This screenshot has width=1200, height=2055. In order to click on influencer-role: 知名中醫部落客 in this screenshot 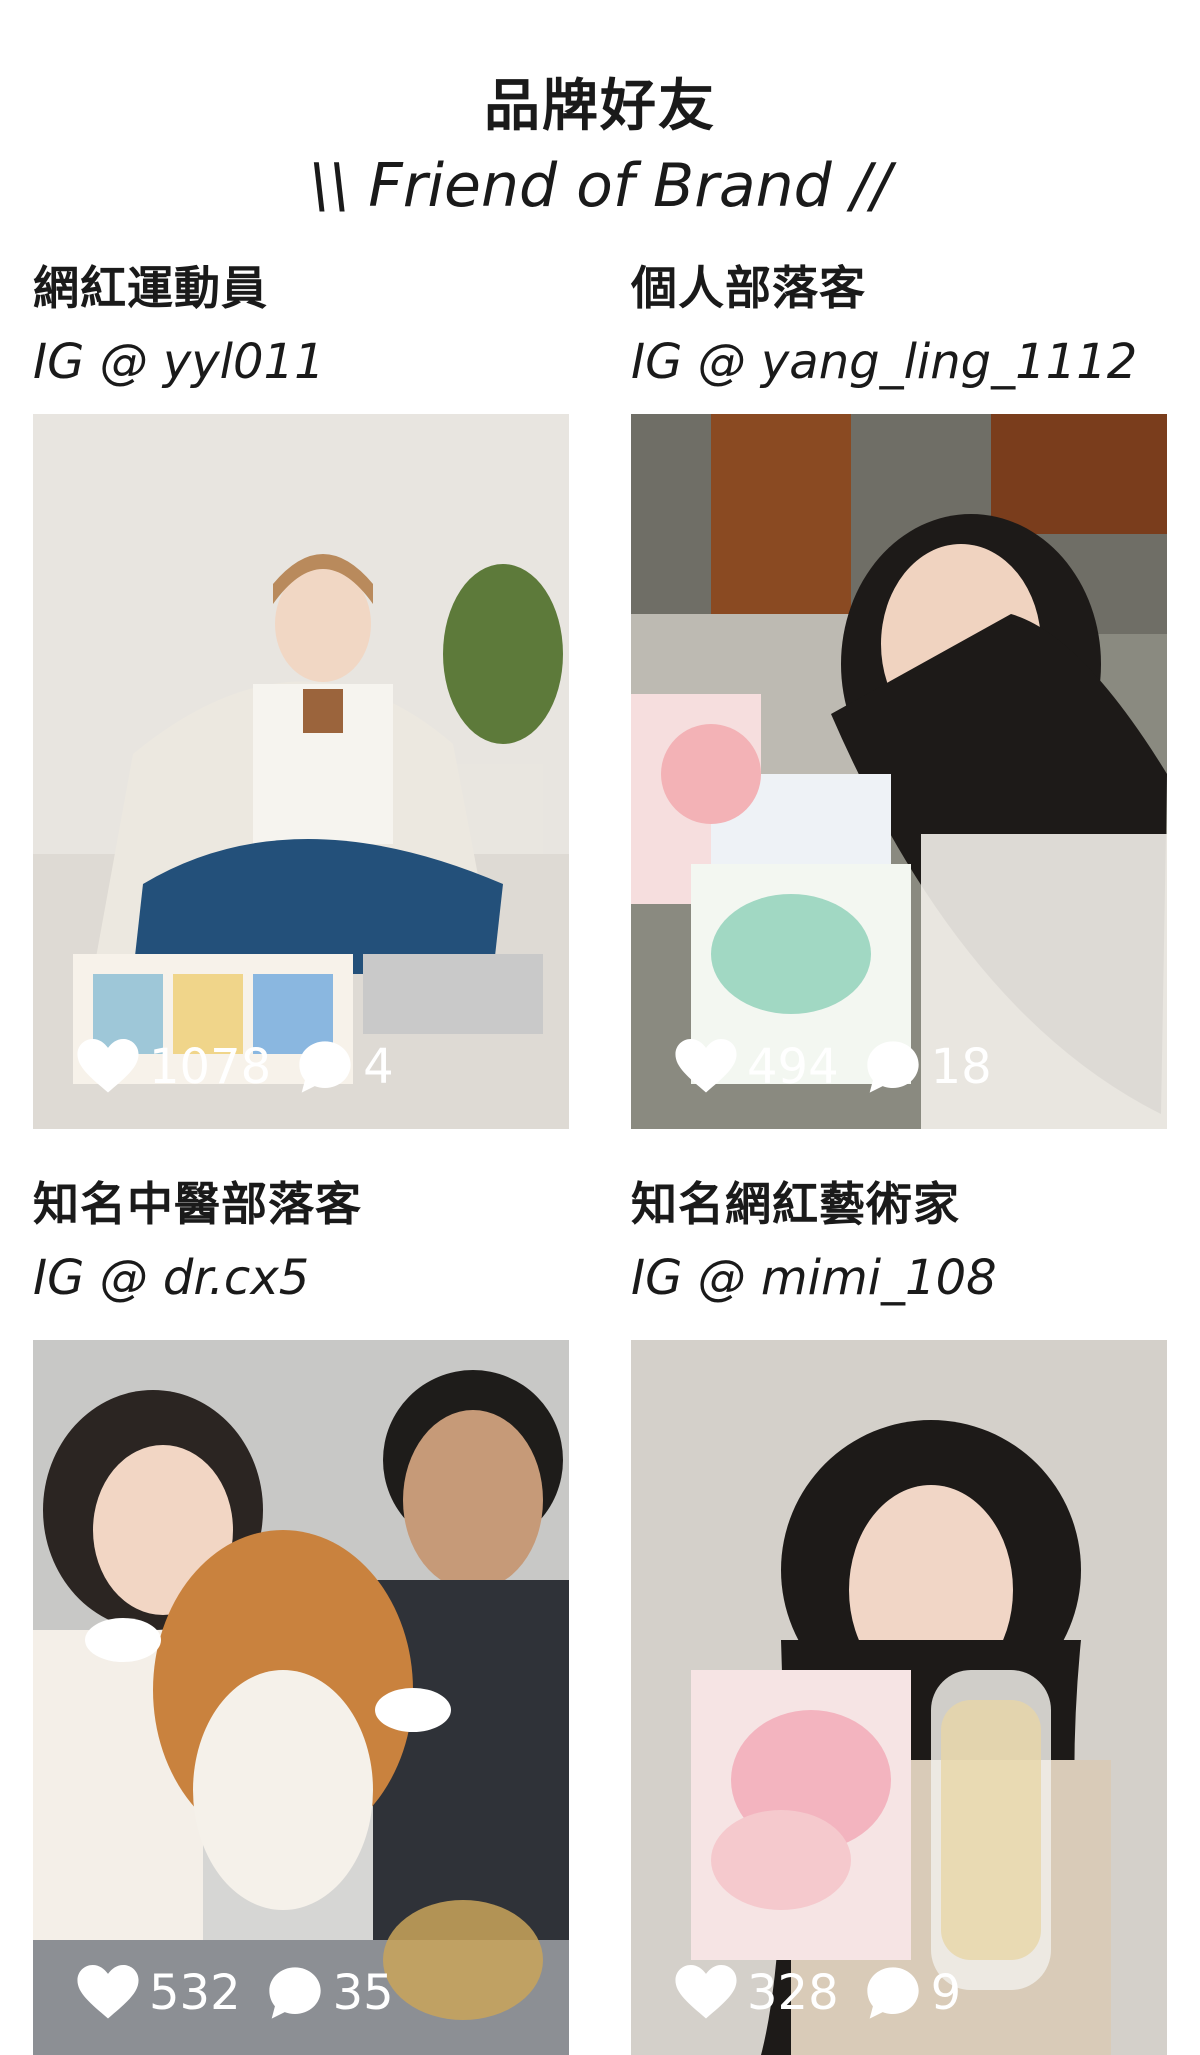, I will do `click(197, 1204)`.